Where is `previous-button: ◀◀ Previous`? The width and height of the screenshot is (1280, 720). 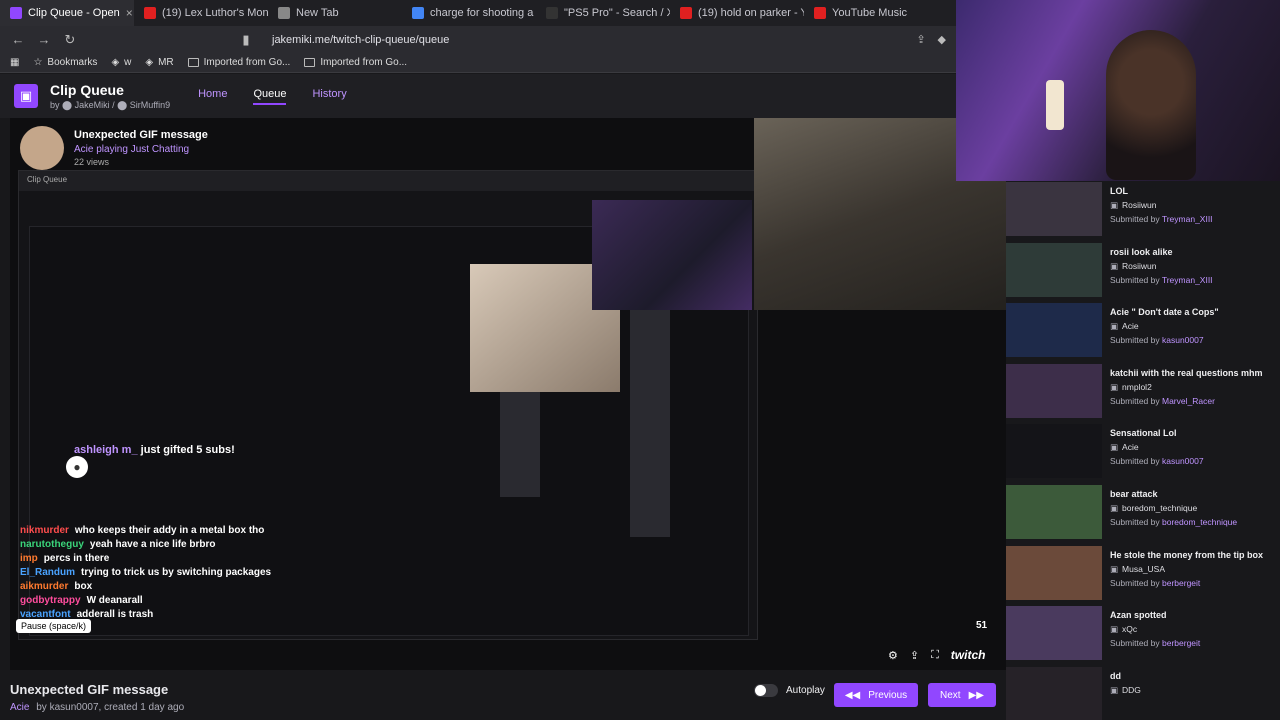 previous-button: ◀◀ Previous is located at coordinates (876, 695).